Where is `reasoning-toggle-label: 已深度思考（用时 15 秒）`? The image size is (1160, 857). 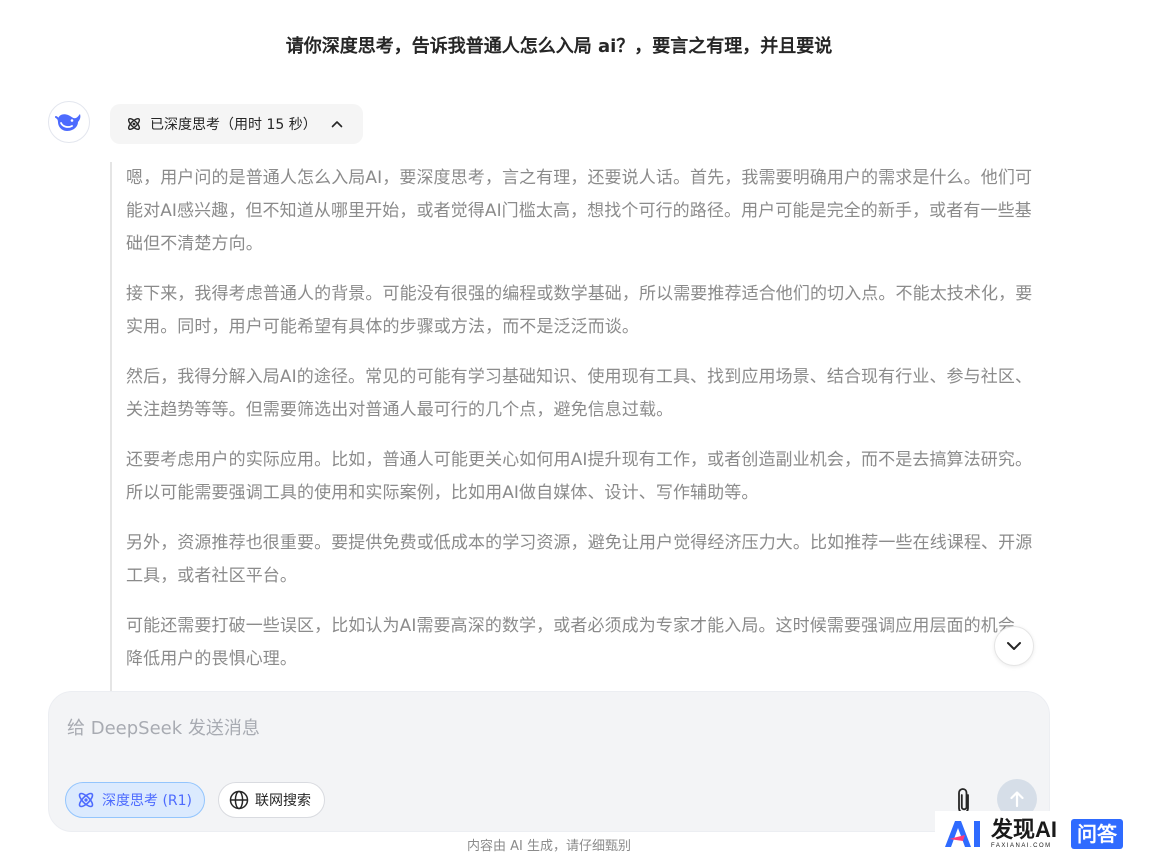
reasoning-toggle-label: 已深度思考（用时 15 秒） is located at coordinates (233, 125).